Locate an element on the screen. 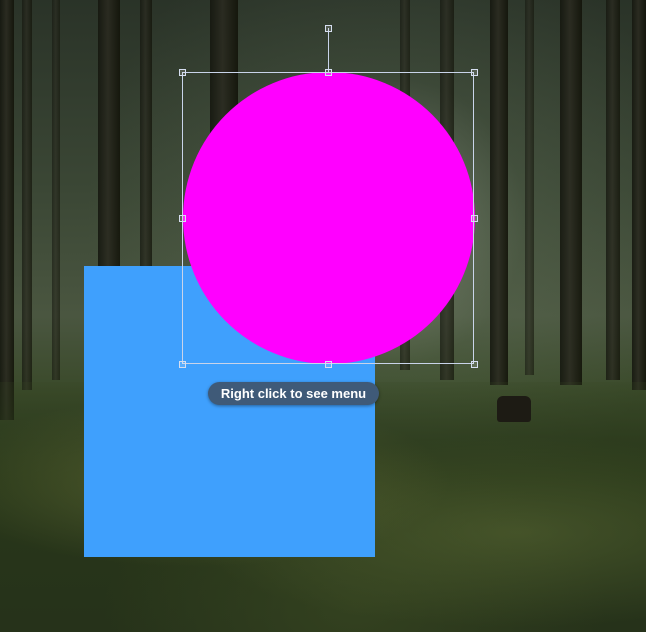 Image resolution: width=646 pixels, height=632 pixels. resize-handle-top is located at coordinates (328, 72).